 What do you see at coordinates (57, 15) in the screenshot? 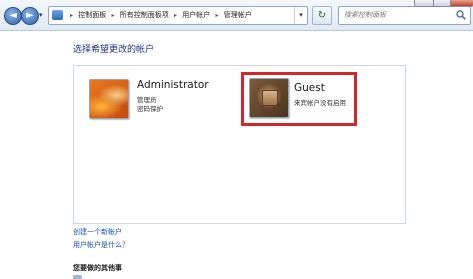
I see `control-panel-icon` at bounding box center [57, 15].